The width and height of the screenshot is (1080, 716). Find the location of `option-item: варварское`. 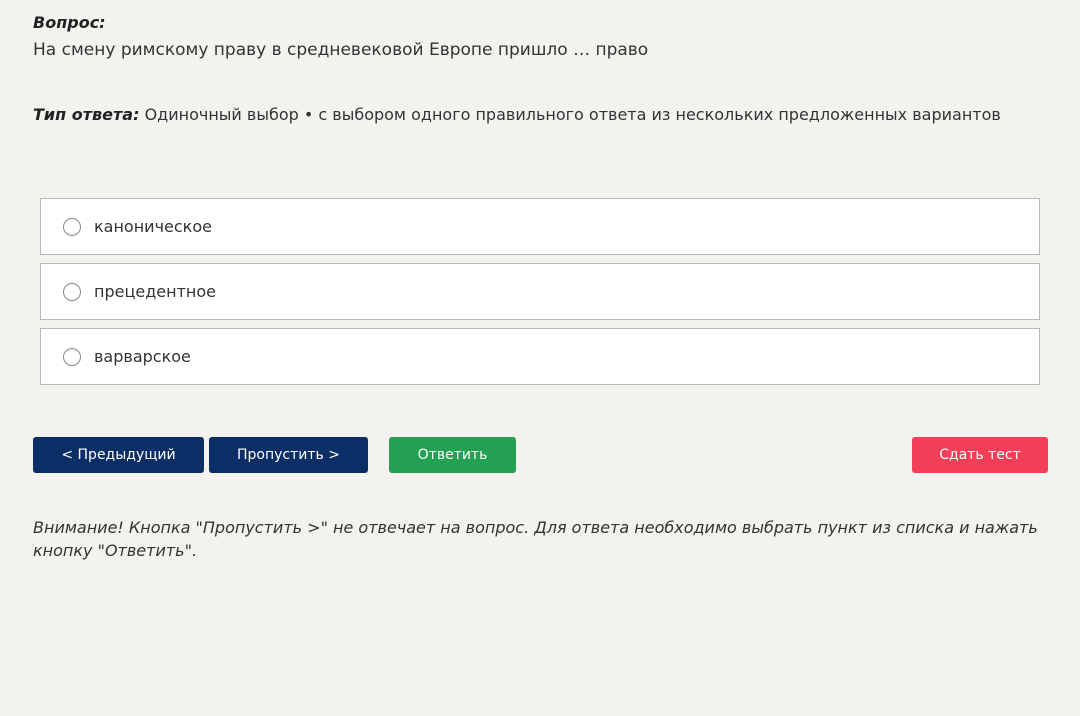

option-item: варварское is located at coordinates (540, 356).